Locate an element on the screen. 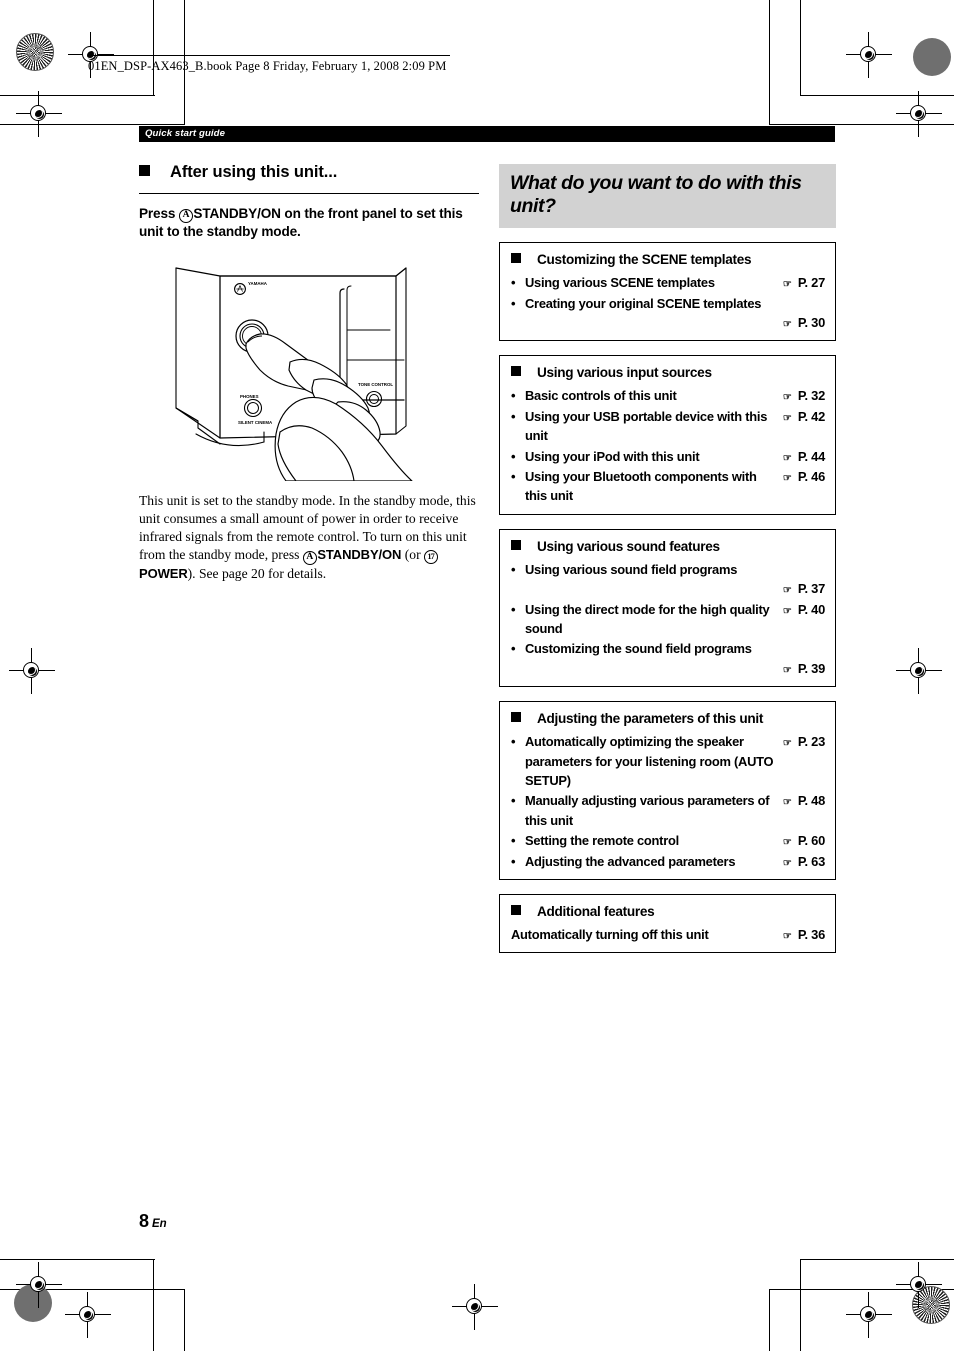 The image size is (954, 1351). figure-brand-label: YAMAHA is located at coordinates (258, 283).